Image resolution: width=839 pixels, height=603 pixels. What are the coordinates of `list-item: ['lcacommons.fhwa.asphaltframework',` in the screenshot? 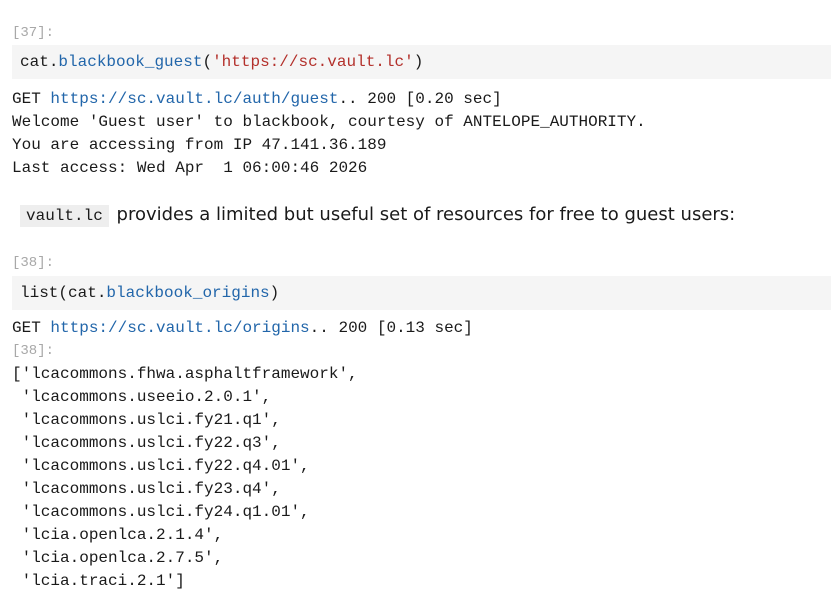 It's located at (185, 374).